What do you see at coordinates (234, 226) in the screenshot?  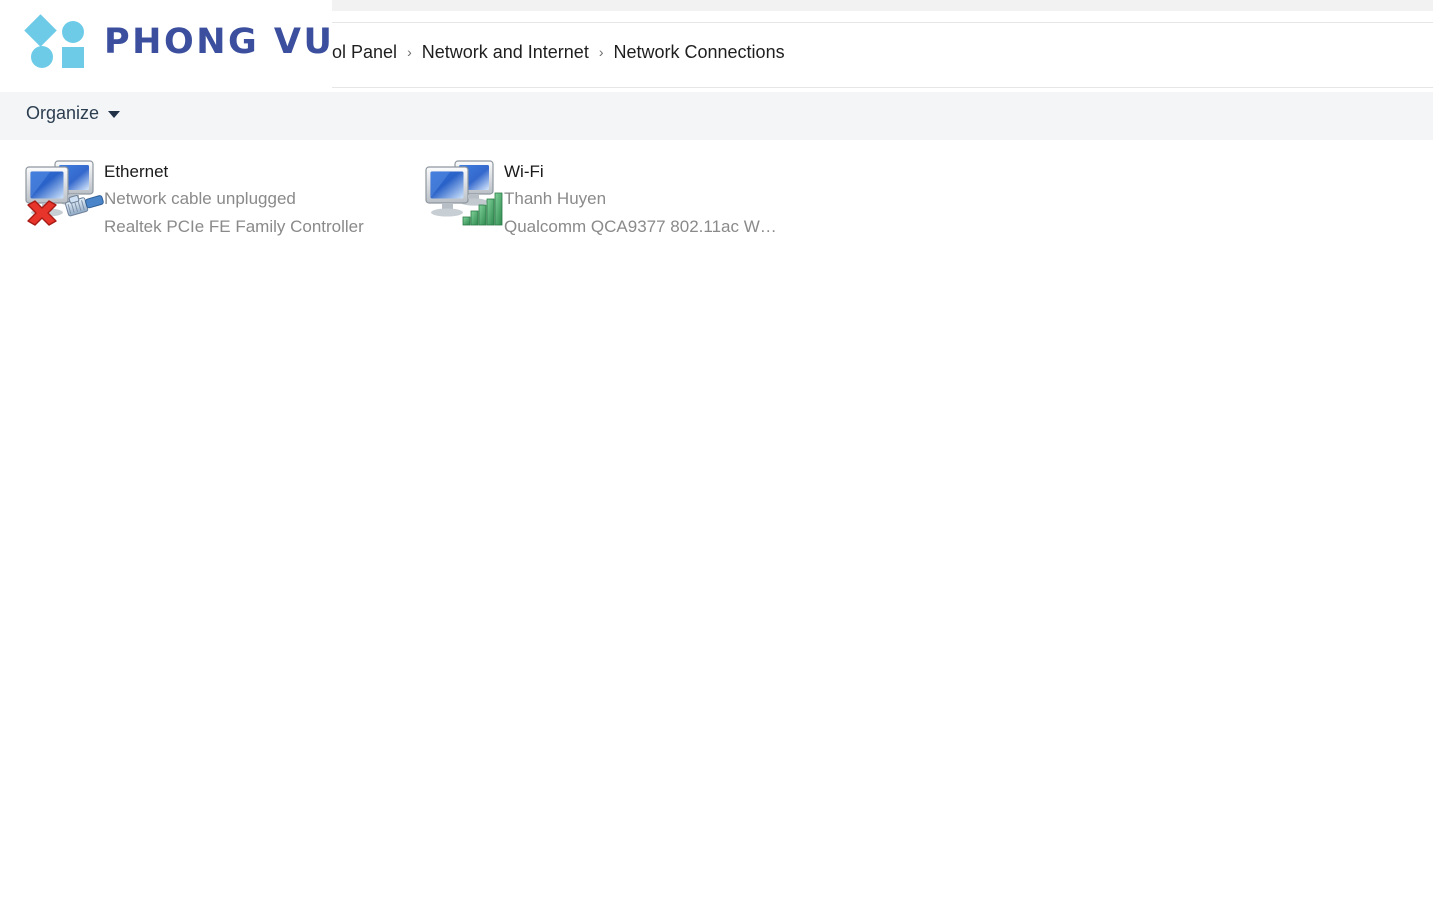 I see `connection-adapter: Realtek PCIe FE Family Controller` at bounding box center [234, 226].